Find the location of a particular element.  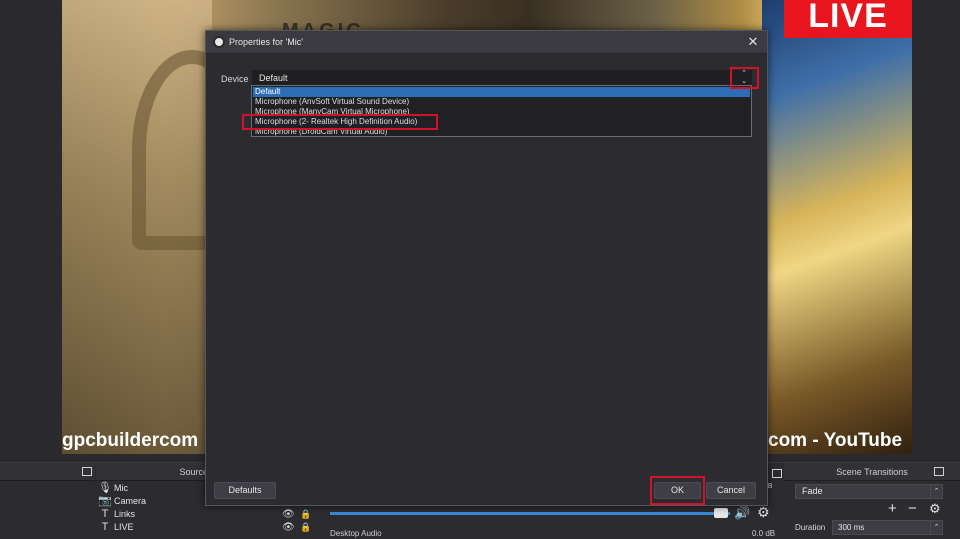

cancel-button: Cancel is located at coordinates (731, 490).